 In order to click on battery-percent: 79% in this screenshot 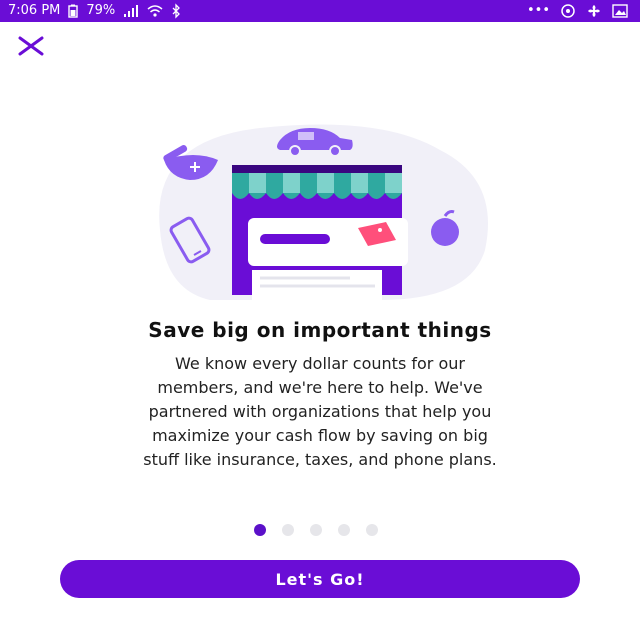, I will do `click(101, 10)`.